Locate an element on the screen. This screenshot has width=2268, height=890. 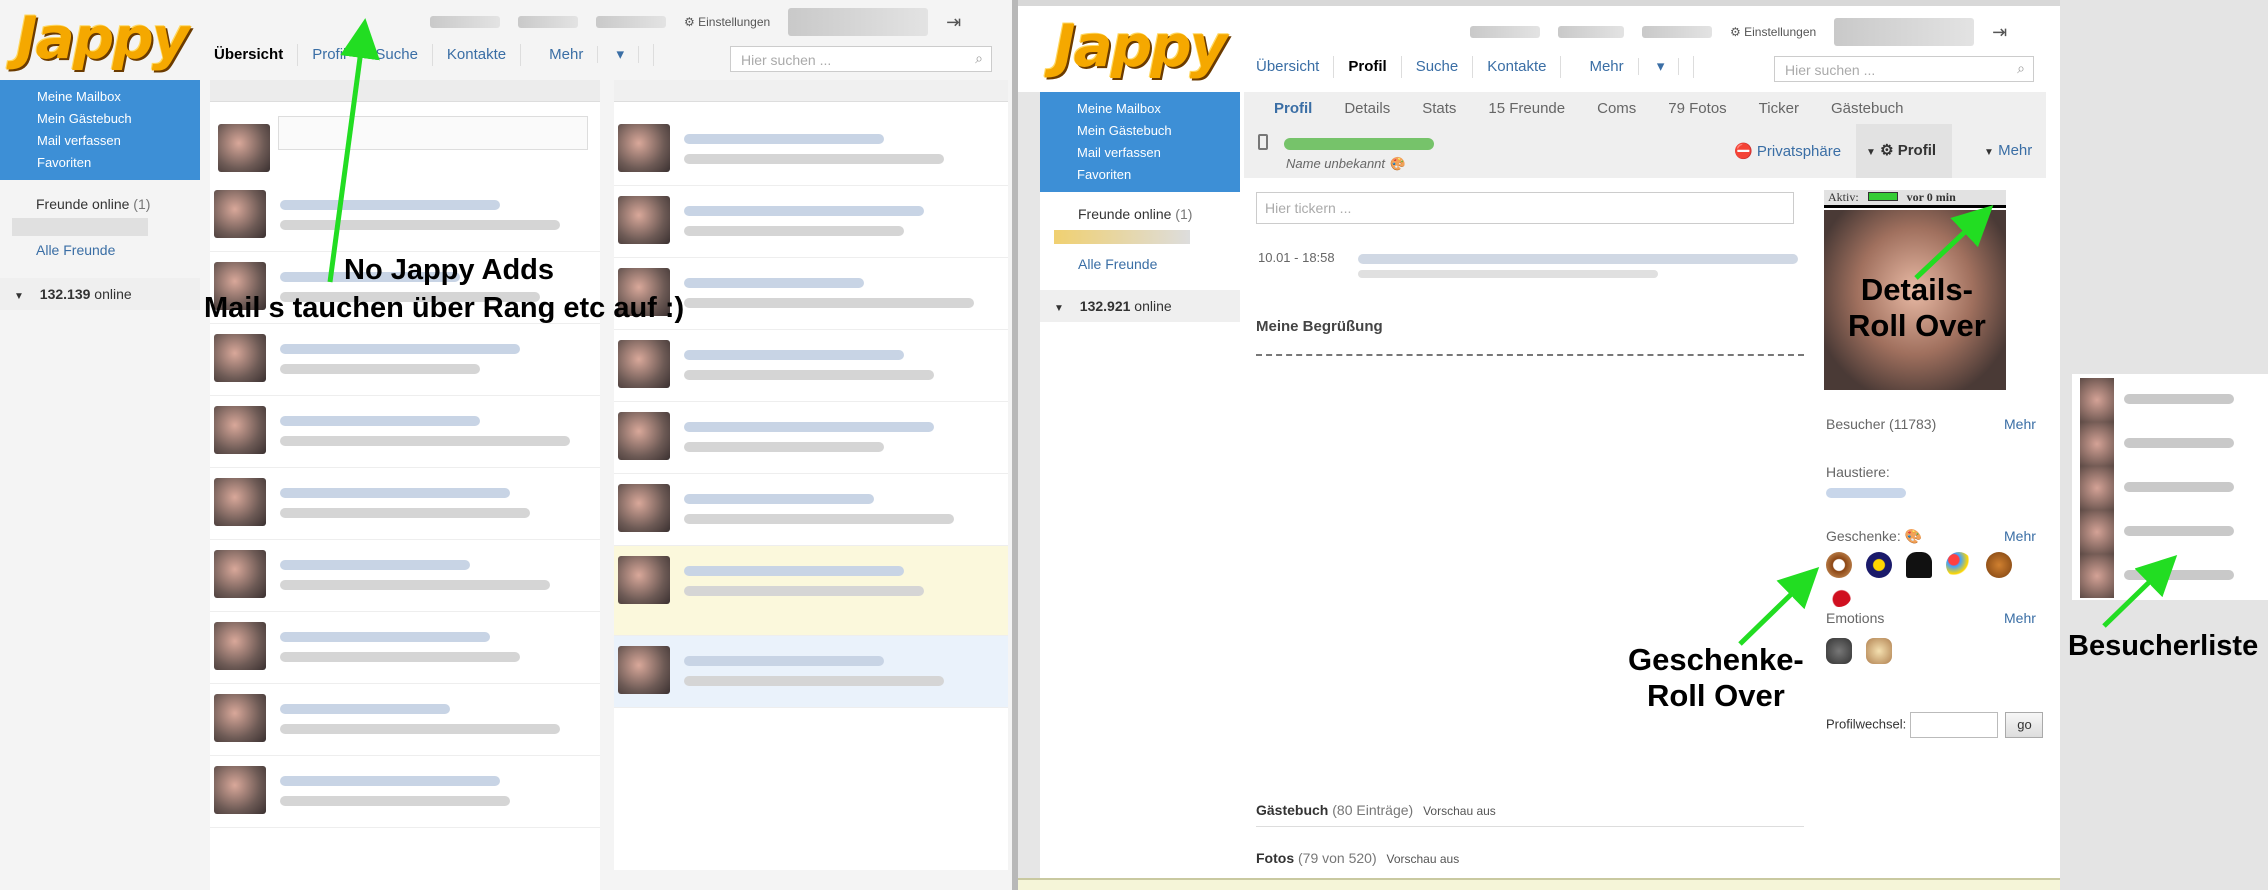
subtab-ticker: Ticker is located at coordinates (1779, 108).